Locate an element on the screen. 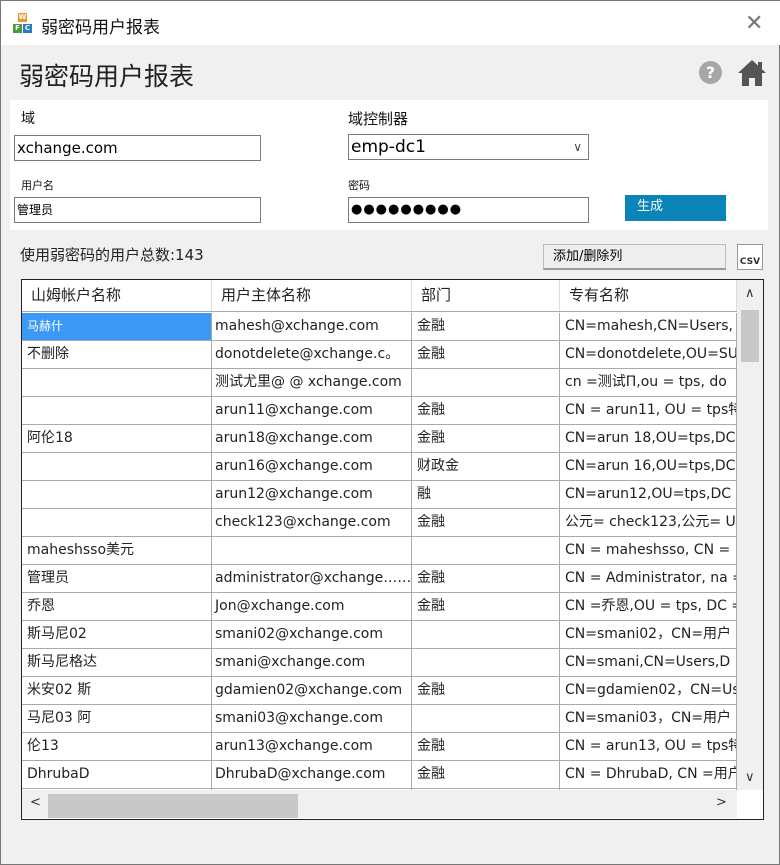 Image resolution: width=780 pixels, height=865 pixels. dc-select: emp-dc1 ∨ is located at coordinates (468, 147).